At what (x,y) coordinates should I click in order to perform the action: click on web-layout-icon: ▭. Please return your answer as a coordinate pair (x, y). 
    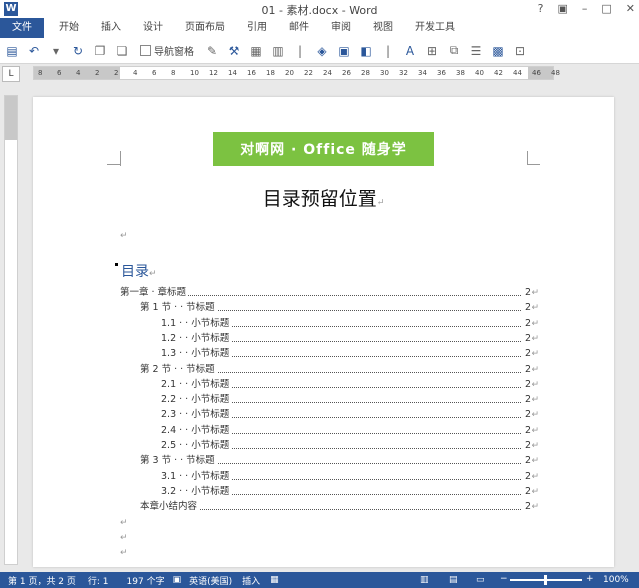
    Looking at the image, I should click on (480, 580).